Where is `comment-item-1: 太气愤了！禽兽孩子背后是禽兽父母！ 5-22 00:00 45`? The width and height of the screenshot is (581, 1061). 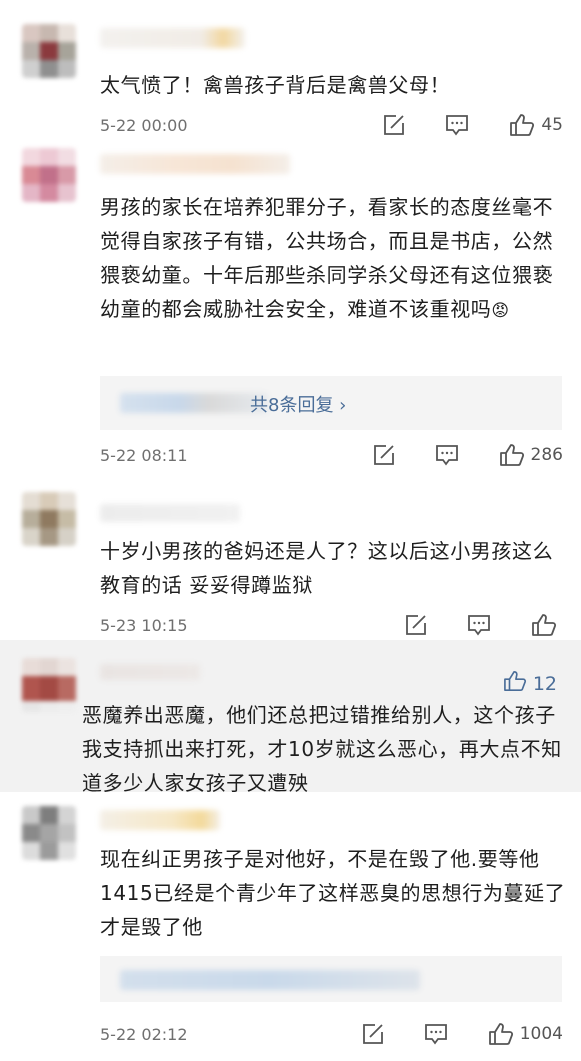 comment-item-1: 太气愤了！禽兽孩子背后是禽兽父母！ 5-22 00:00 45 is located at coordinates (290, 74).